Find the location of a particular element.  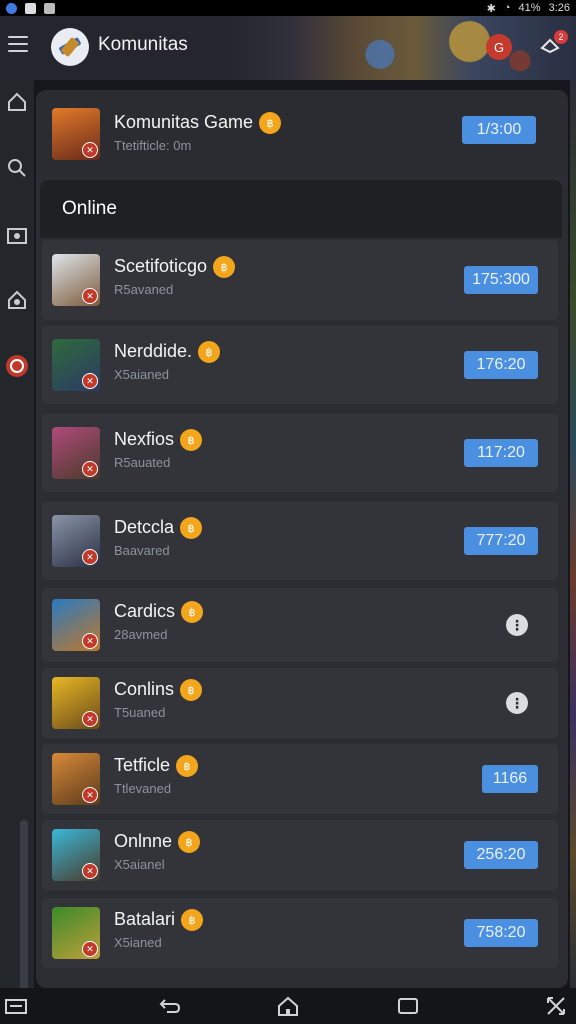

battery-level: 41% is located at coordinates (529, 8).